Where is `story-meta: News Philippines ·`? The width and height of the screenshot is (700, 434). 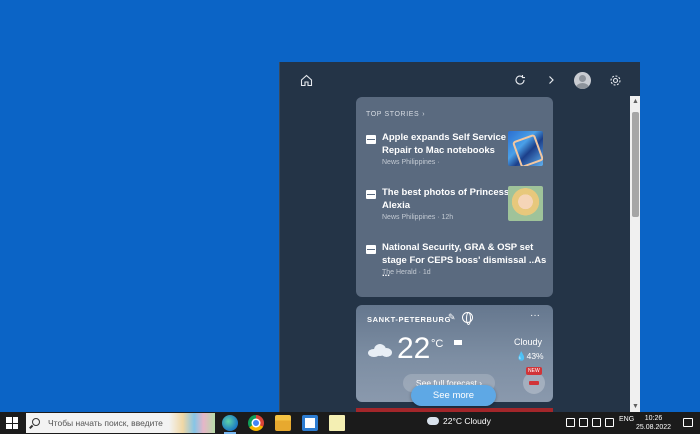
story-meta: News Philippines · is located at coordinates (411, 162).